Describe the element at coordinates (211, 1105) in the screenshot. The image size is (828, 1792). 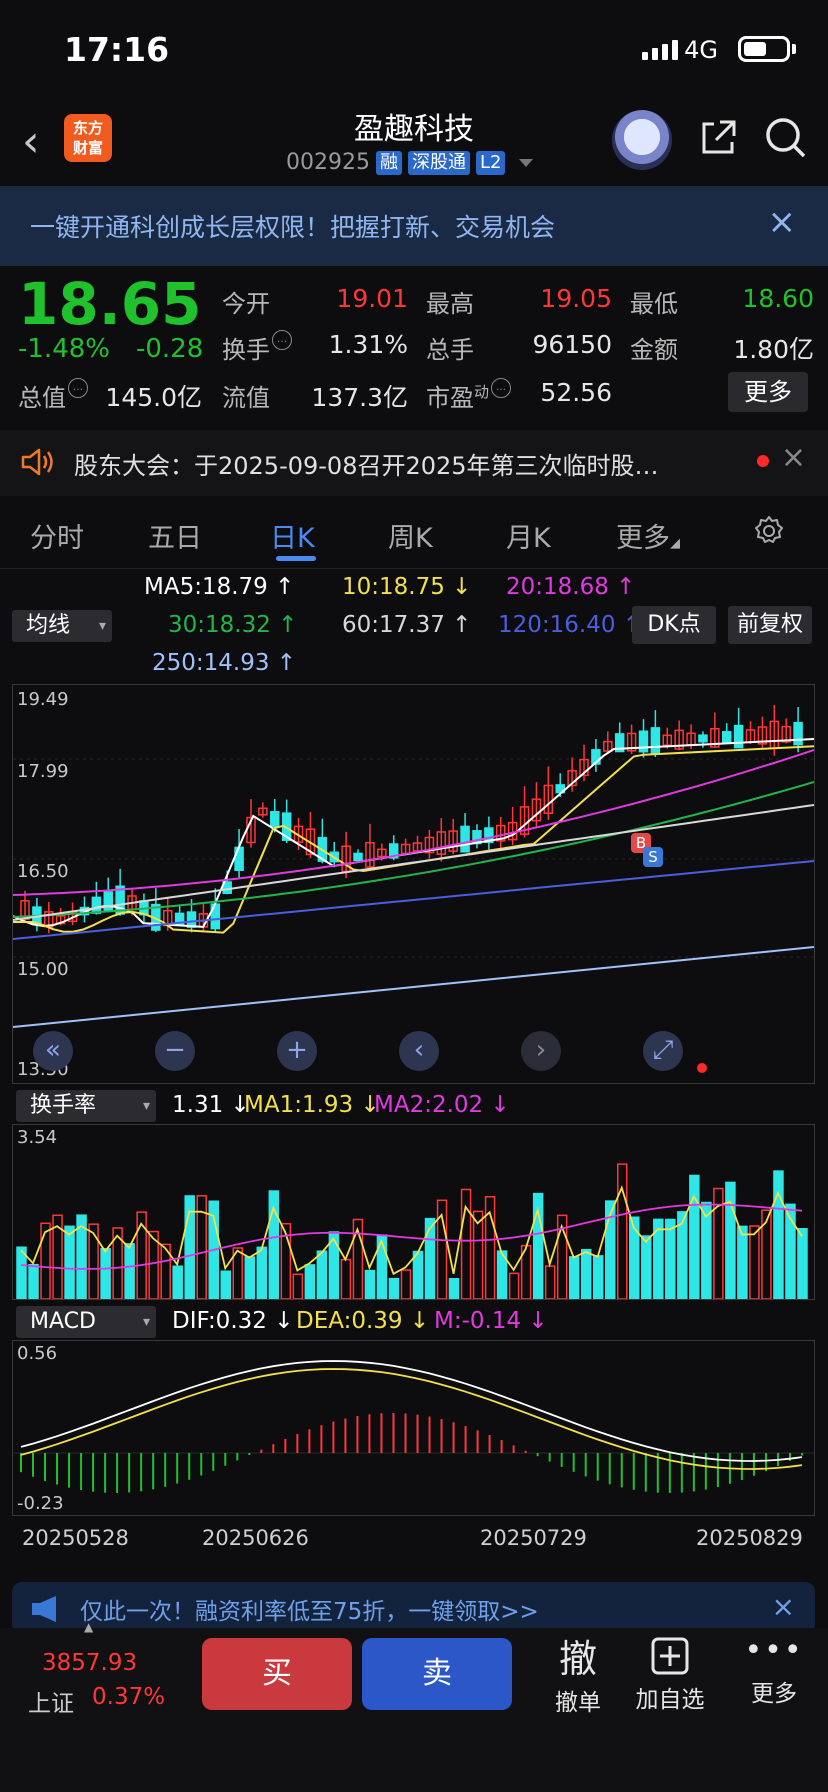
I see `turnover-current: 1.31 ↓` at that location.